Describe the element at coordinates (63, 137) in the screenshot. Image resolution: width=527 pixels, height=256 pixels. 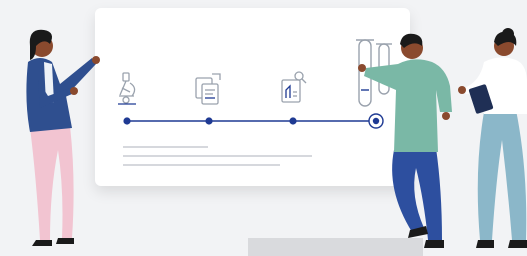
I see `person-left` at that location.